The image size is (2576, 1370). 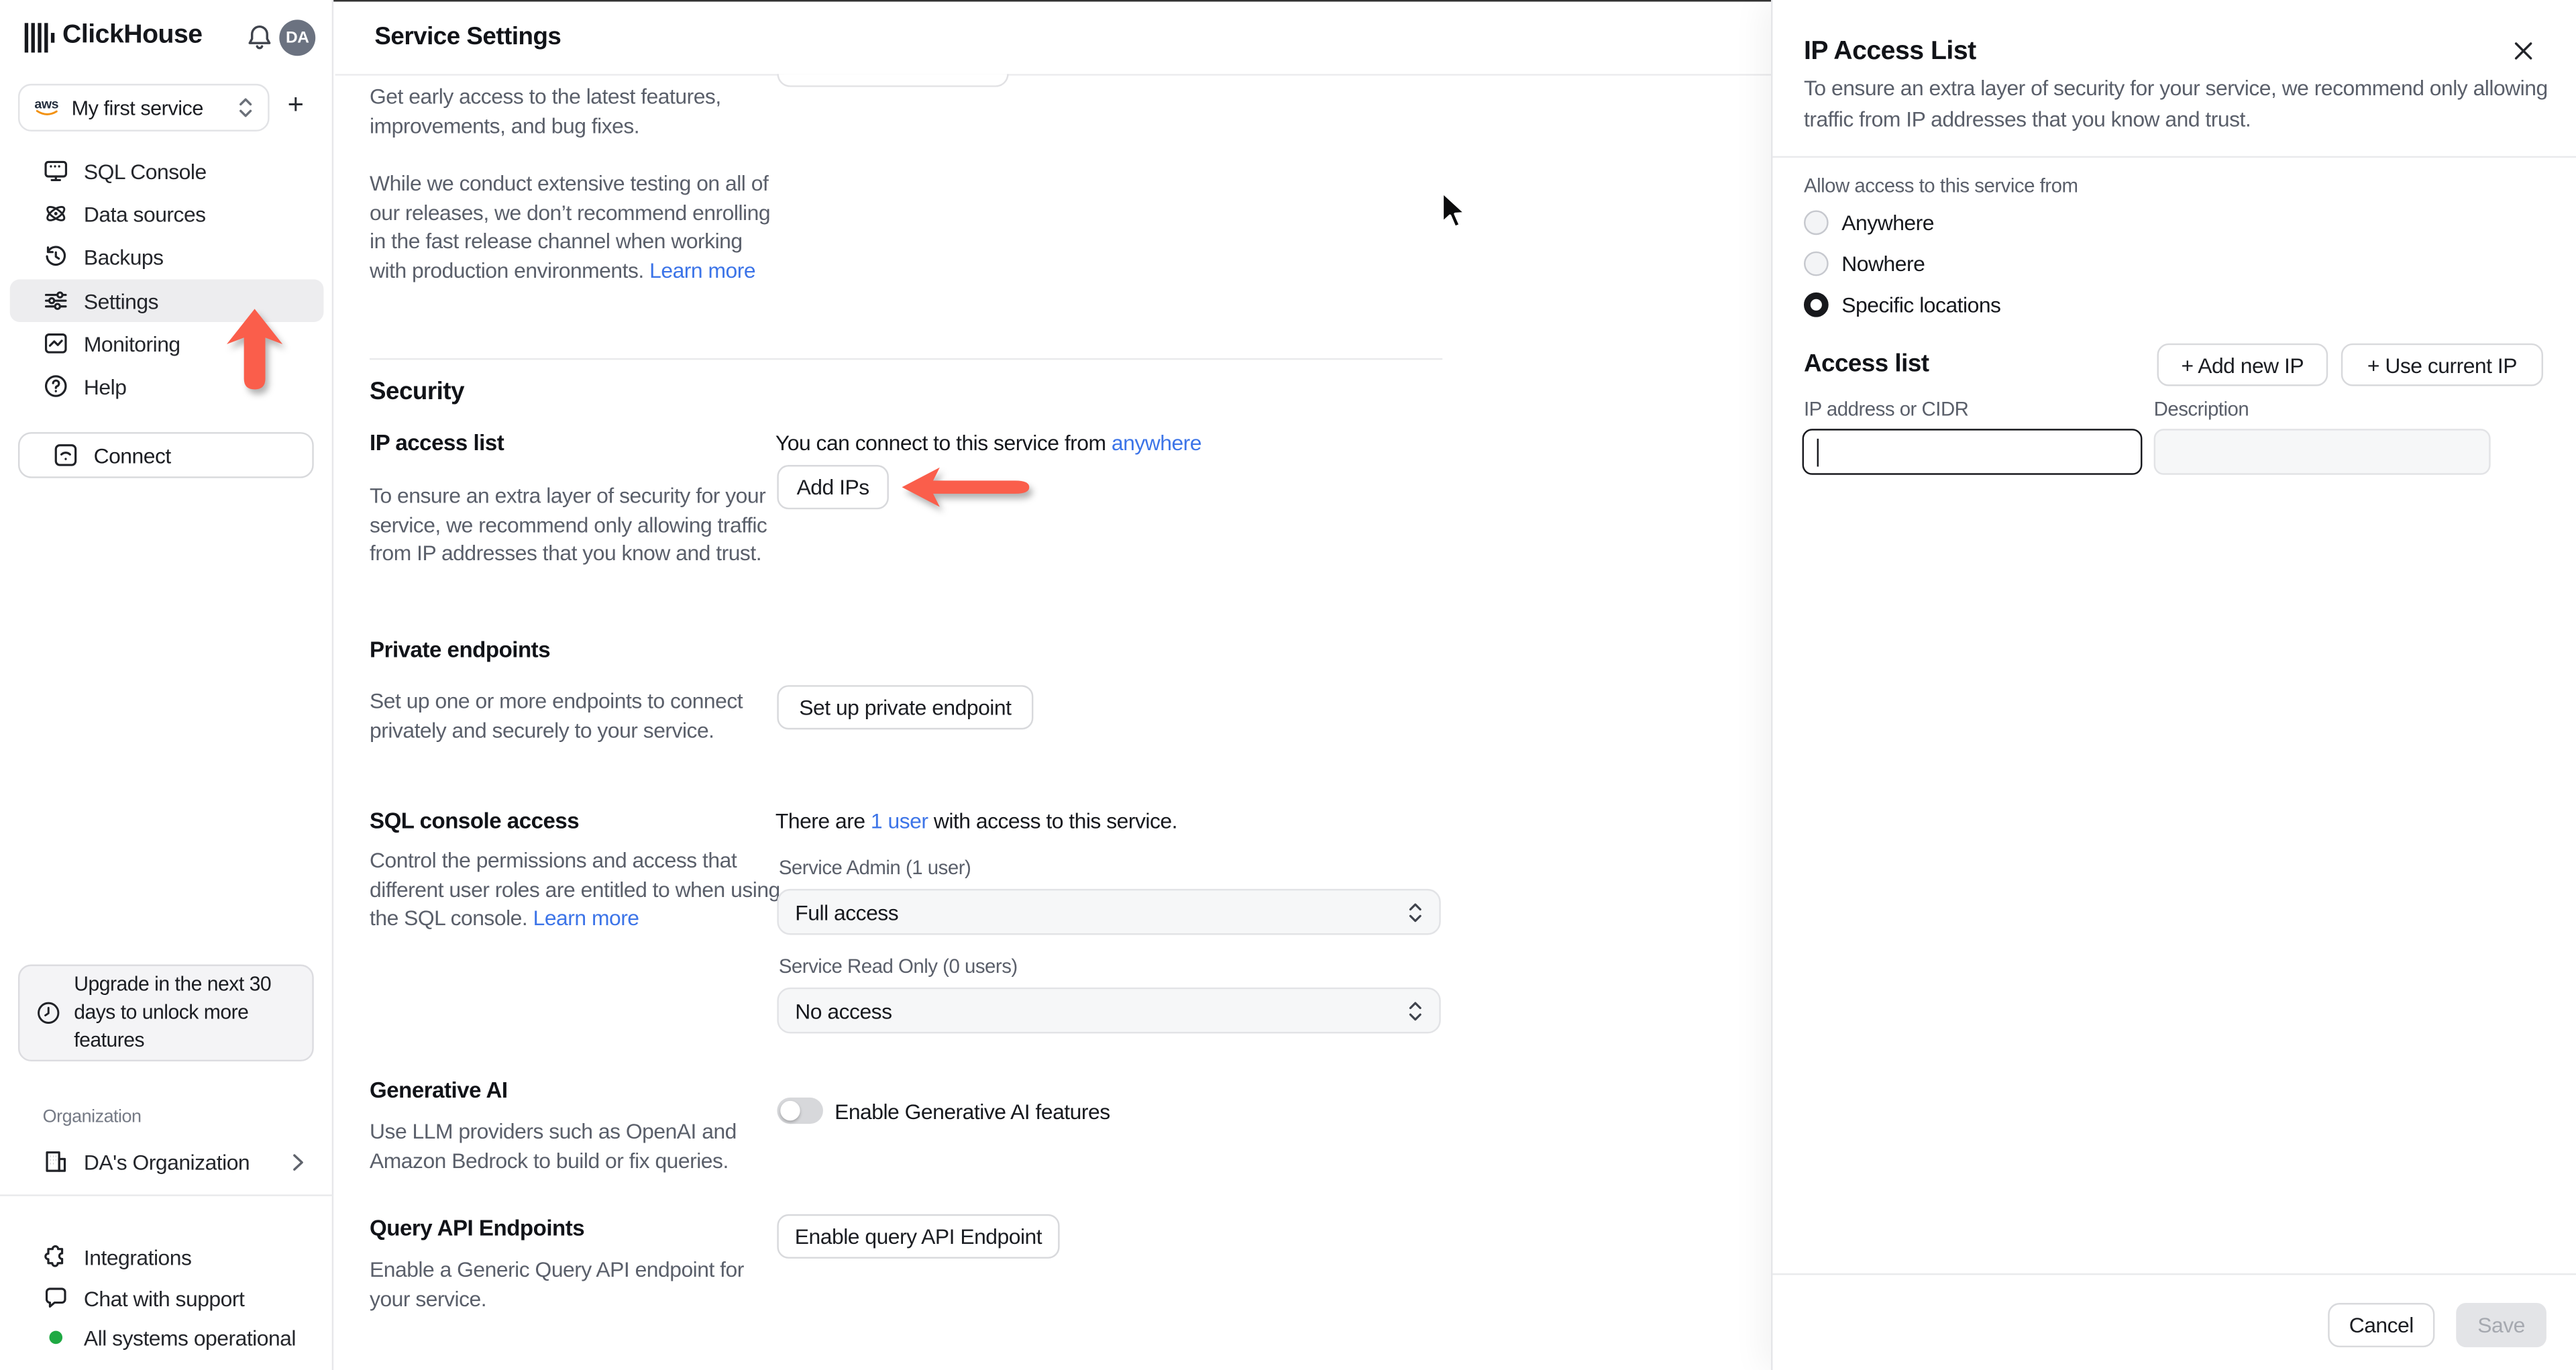 What do you see at coordinates (1921, 304) in the screenshot?
I see `radio-label: Specific locations` at bounding box center [1921, 304].